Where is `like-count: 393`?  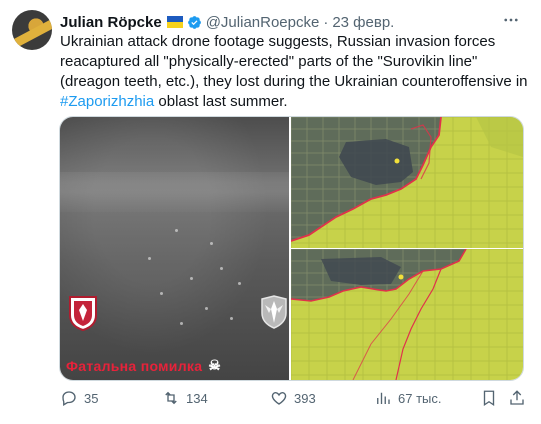
like-count: 393 is located at coordinates (305, 398).